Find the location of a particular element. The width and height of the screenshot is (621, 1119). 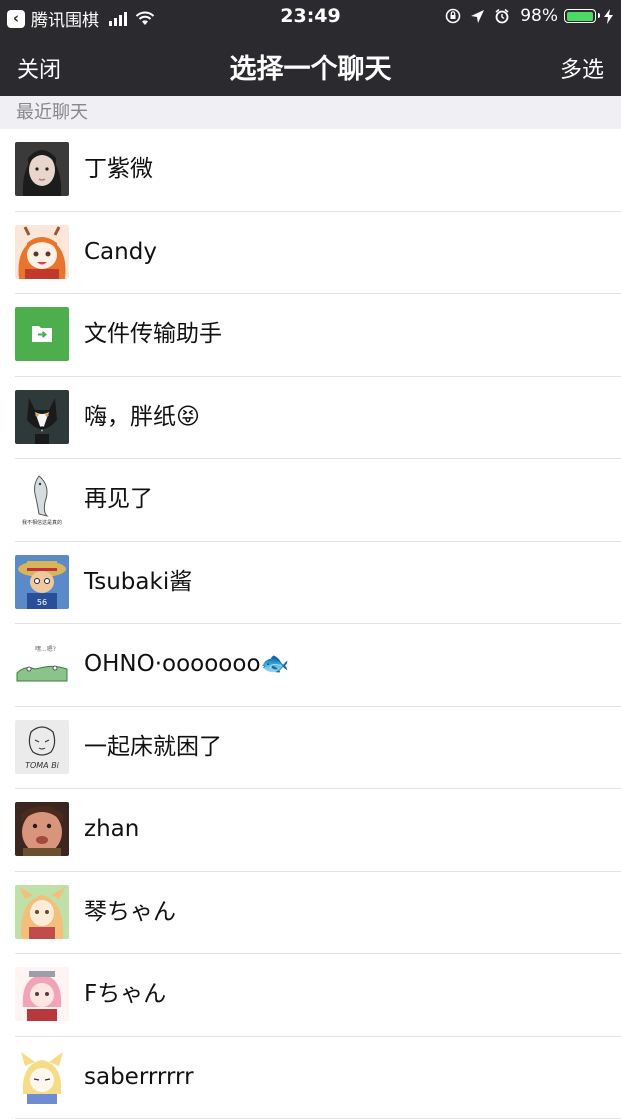

chat-name: 一起床就困了 is located at coordinates (153, 747).